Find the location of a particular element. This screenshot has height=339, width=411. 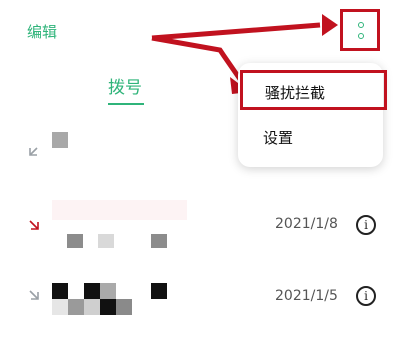

call-date: 2021/1/5 is located at coordinates (306, 296).